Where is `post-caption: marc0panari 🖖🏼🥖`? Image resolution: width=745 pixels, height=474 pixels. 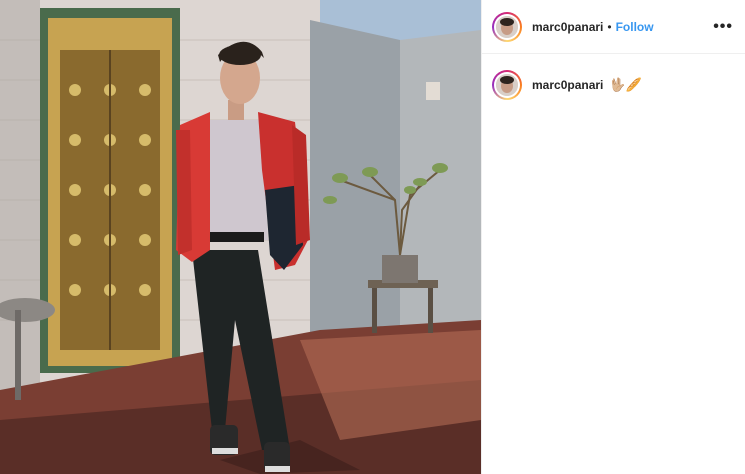 post-caption: marc0panari 🖖🏼🥖 is located at coordinates (613, 85).